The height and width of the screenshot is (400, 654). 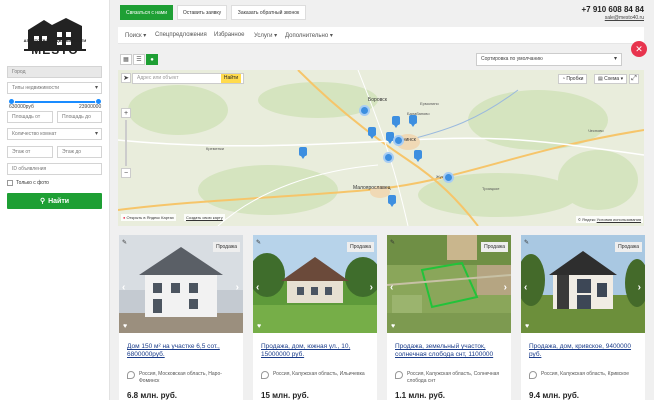 I want to click on zoom-in-icon: +, so click(x=126, y=113).